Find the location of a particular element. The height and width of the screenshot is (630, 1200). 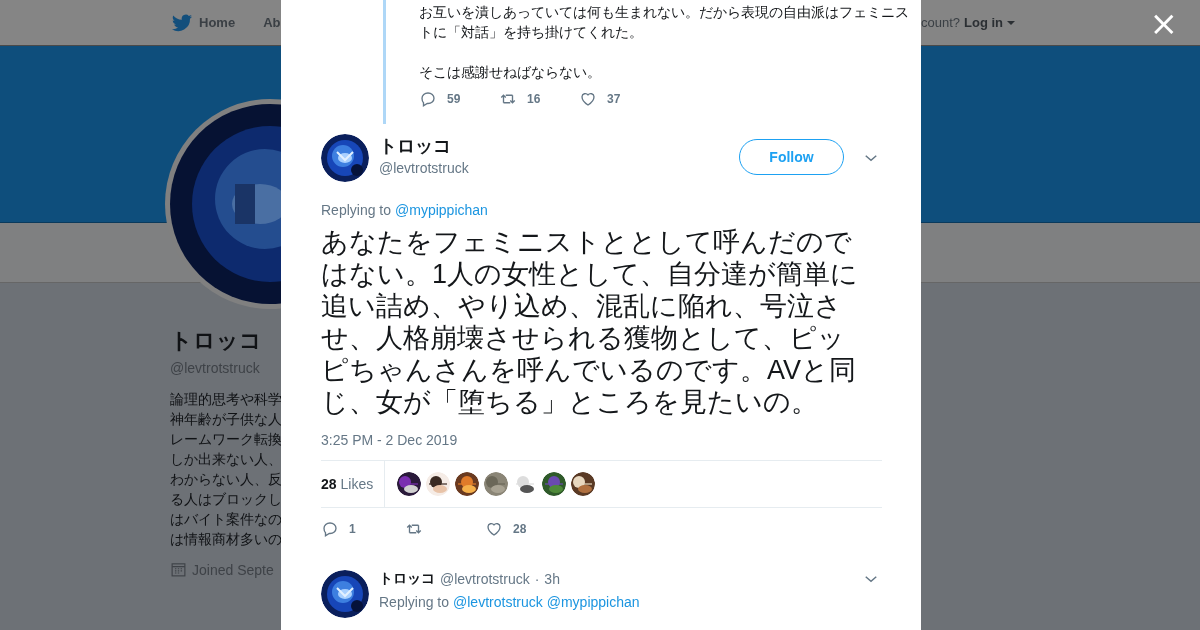

tweet-text: お互いを潰しあっていては何も生まれない。だから表現の自由派はフェミニストに「対話」を持ち掛けてくれた。 is located at coordinates (664, 22).